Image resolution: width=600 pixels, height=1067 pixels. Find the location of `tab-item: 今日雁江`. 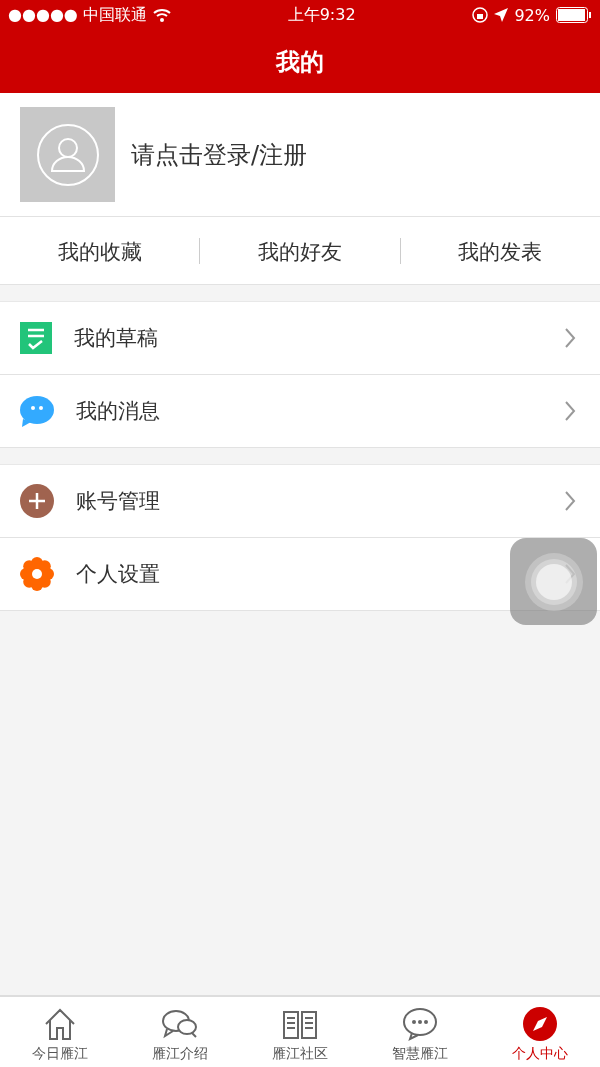

tab-item: 今日雁江 is located at coordinates (60, 1032).